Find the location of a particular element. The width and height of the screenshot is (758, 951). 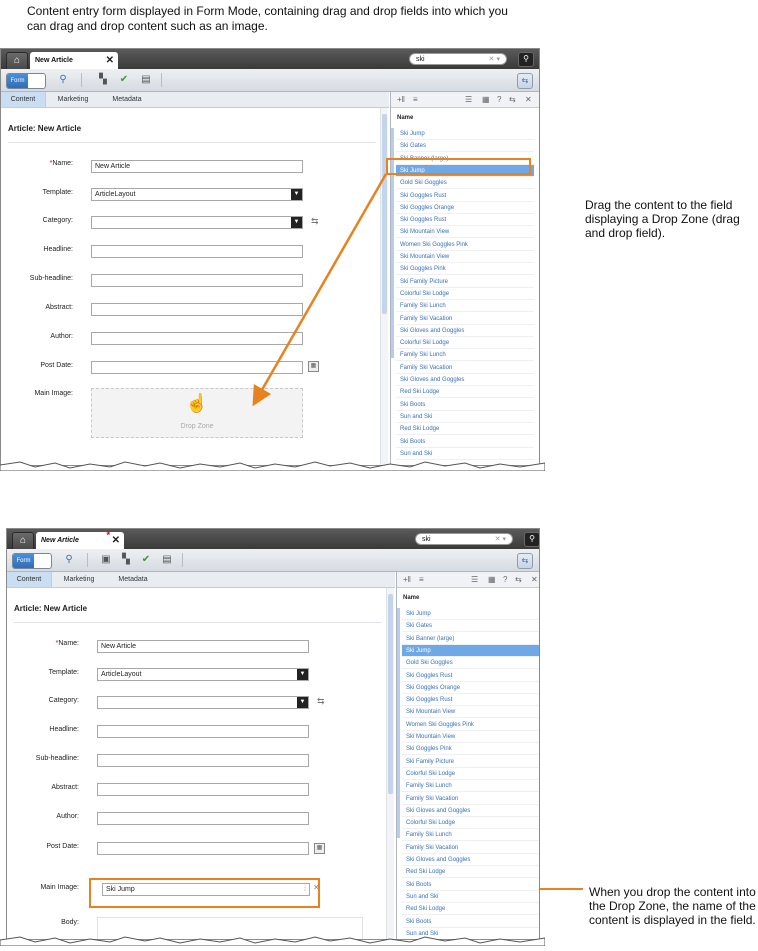

name-label: *Name: is located at coordinates (67, 643).